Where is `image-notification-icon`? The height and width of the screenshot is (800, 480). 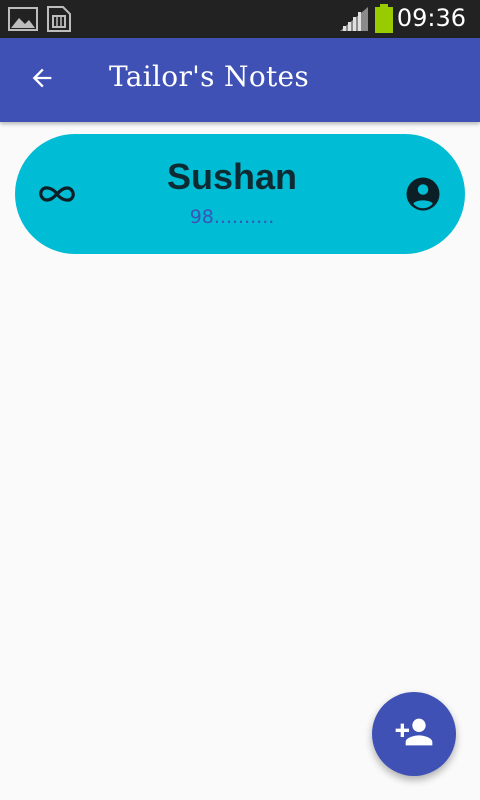 image-notification-icon is located at coordinates (23, 21).